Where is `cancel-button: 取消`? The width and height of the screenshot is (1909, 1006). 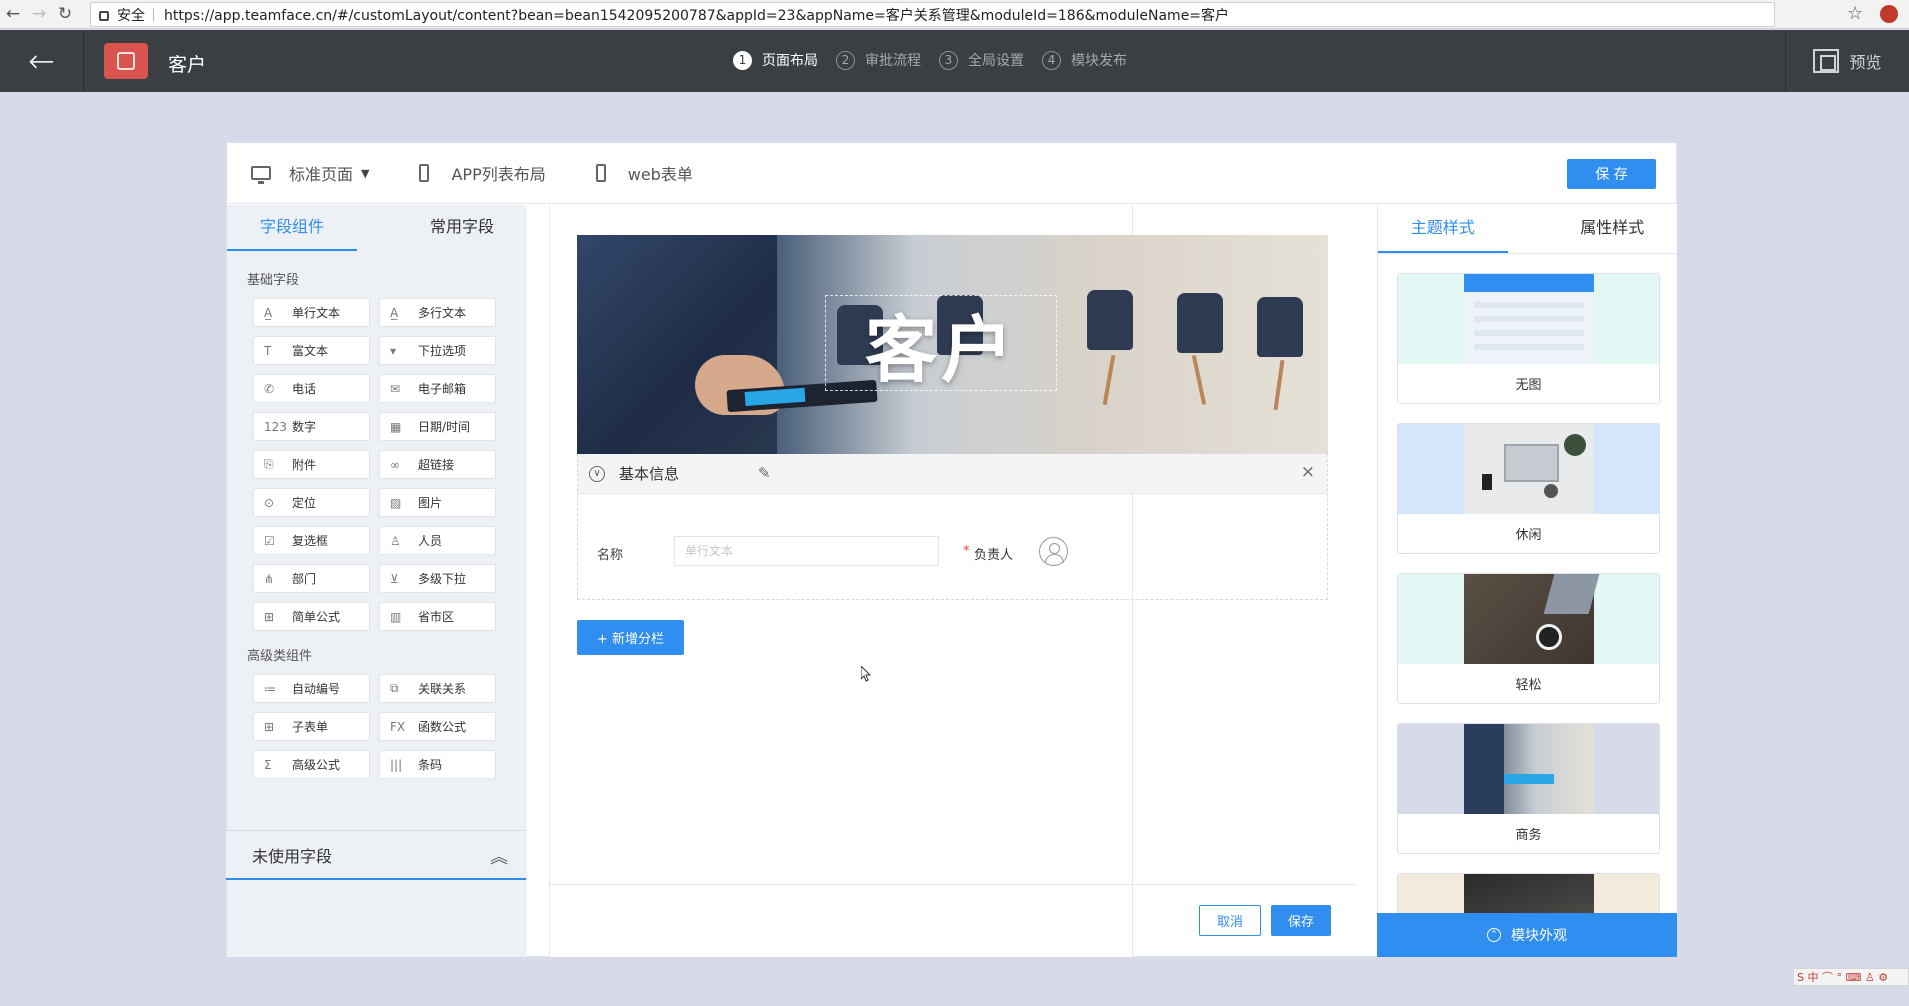 cancel-button: 取消 is located at coordinates (1230, 920).